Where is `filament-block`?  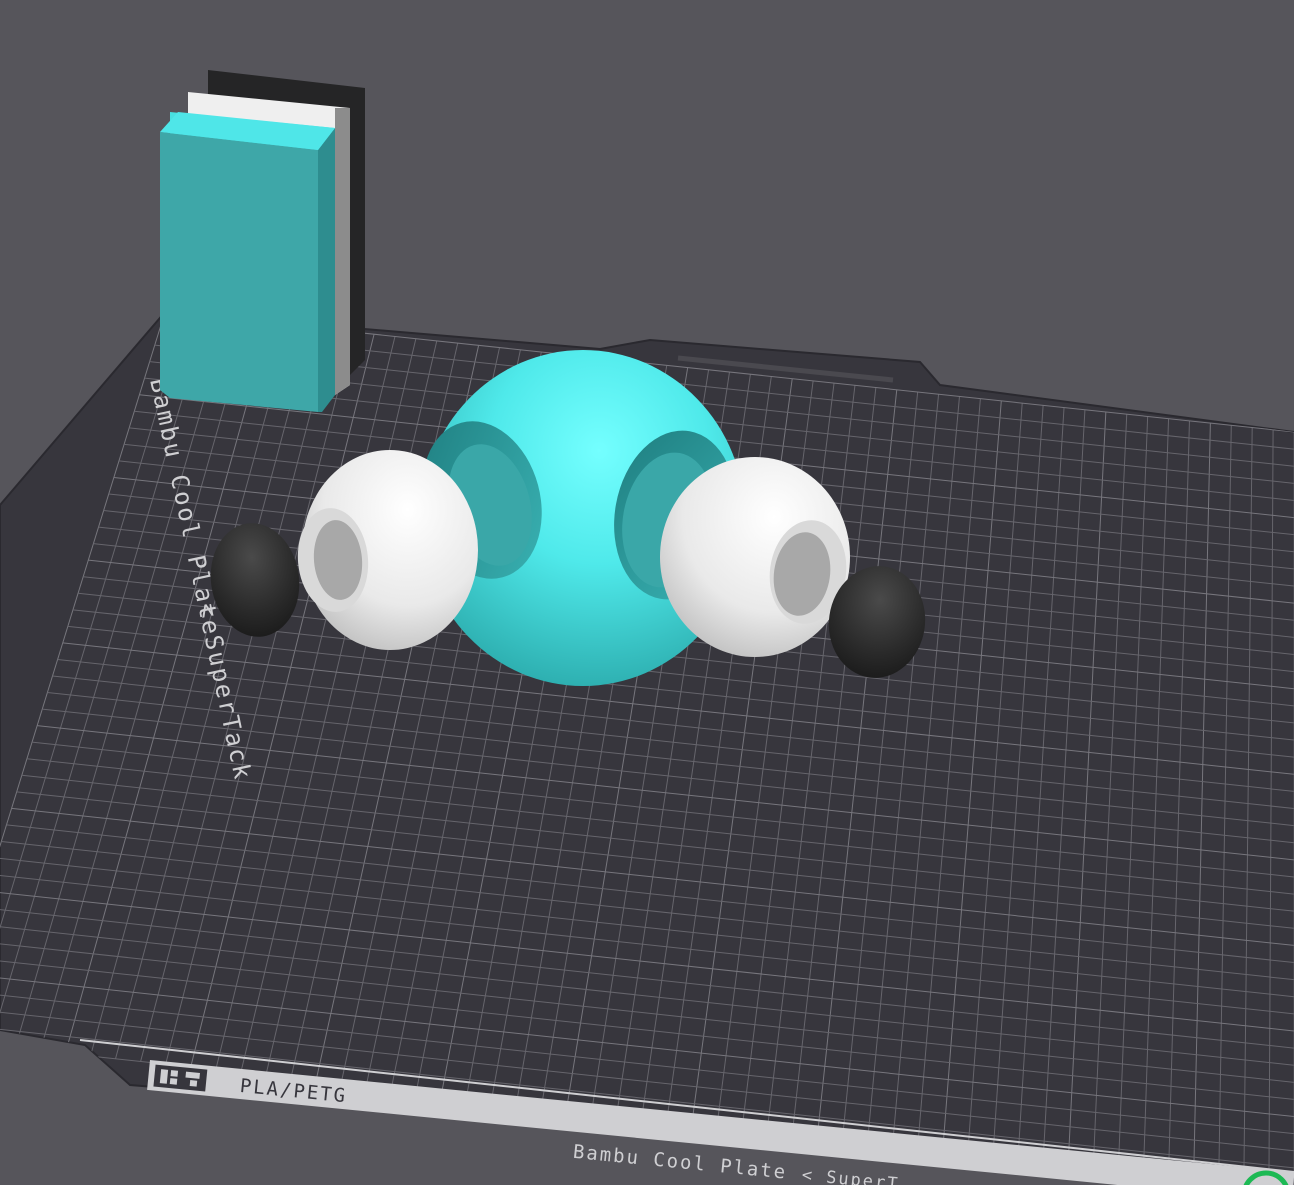
filament-block is located at coordinates (262, 241).